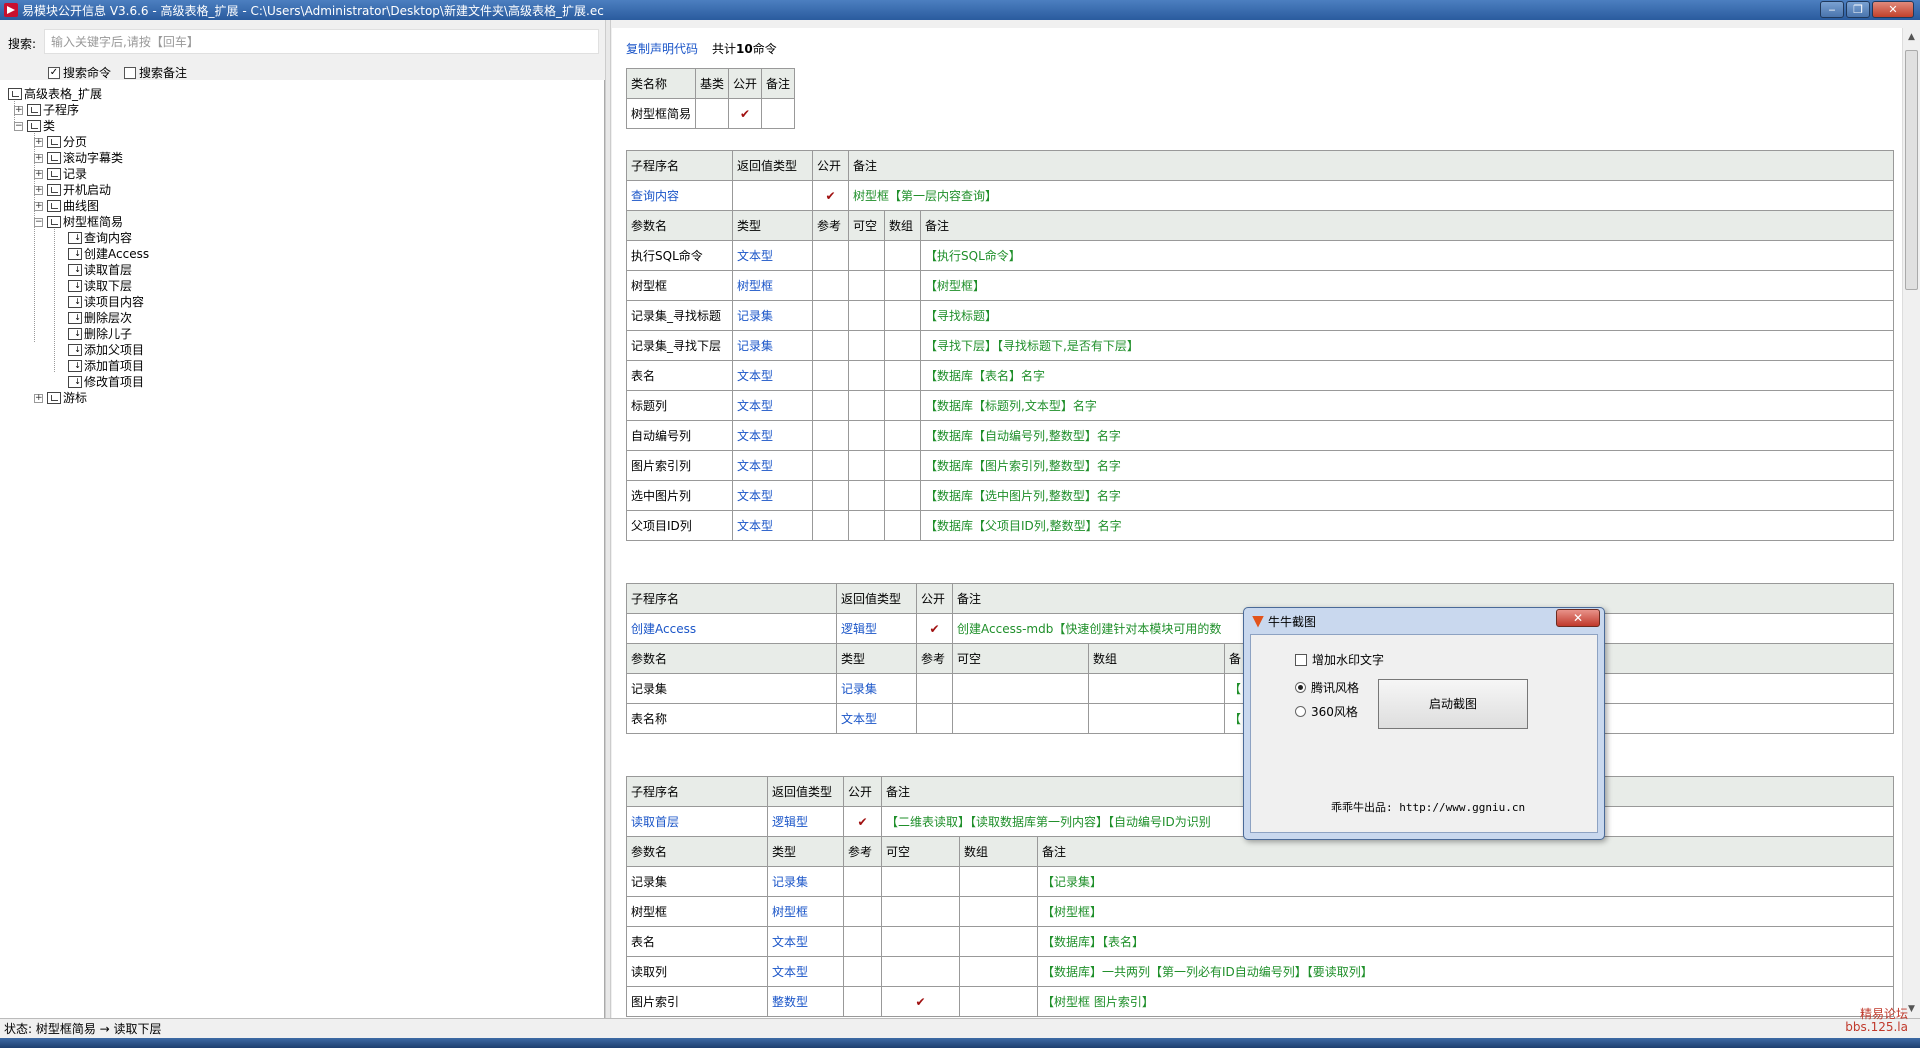  I want to click on 360-style-radio, so click(1300, 711).